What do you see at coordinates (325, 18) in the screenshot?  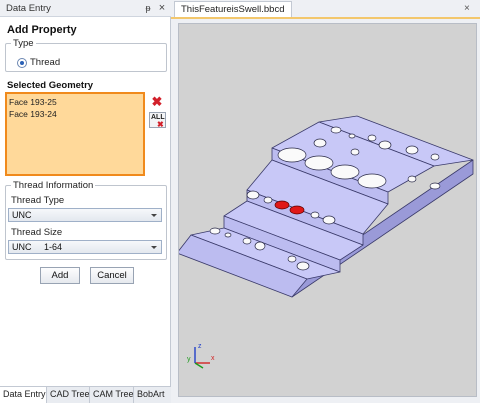 I see `tab-underline` at bounding box center [325, 18].